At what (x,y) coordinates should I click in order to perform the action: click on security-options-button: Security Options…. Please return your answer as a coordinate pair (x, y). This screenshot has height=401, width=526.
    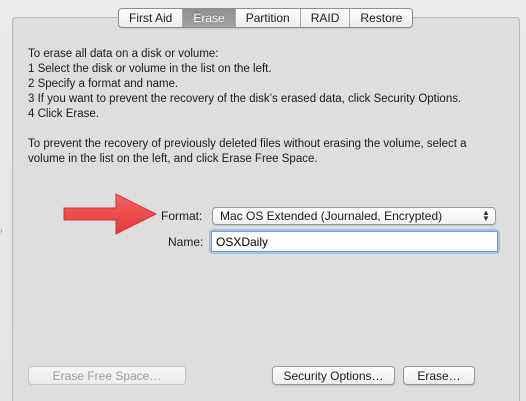
    Looking at the image, I should click on (333, 375).